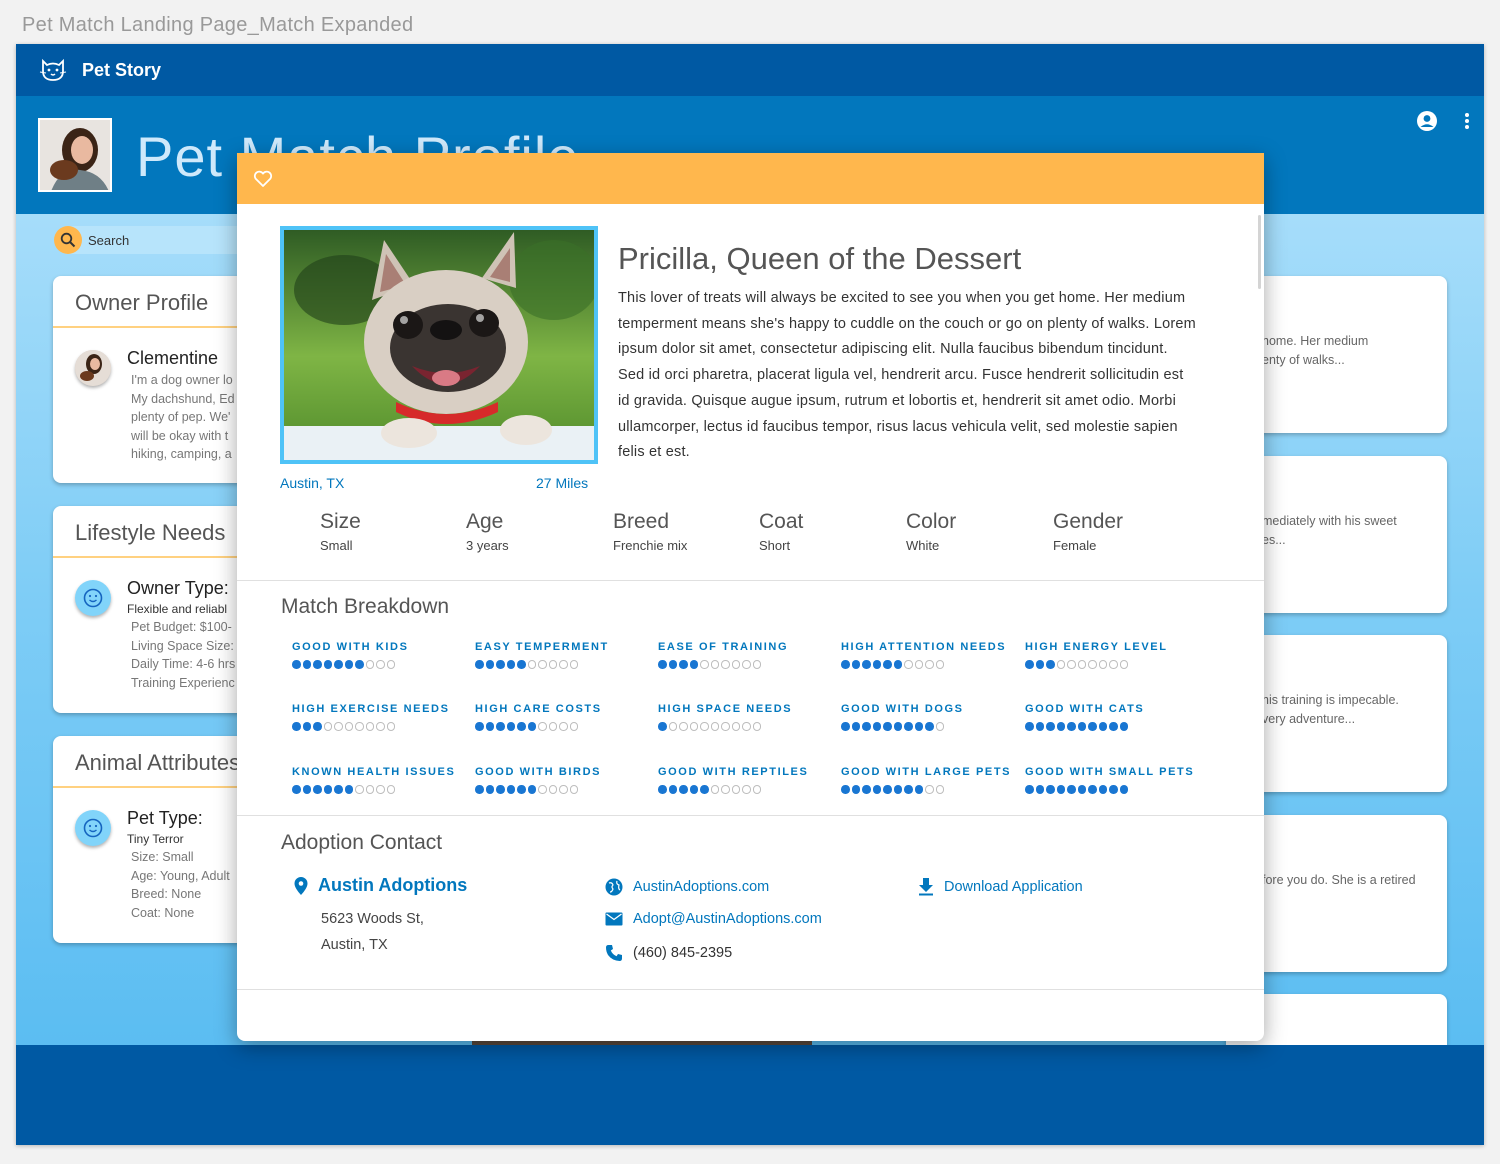 The width and height of the screenshot is (1500, 1164). Describe the element at coordinates (439, 345) in the screenshot. I see `pet-photo` at that location.